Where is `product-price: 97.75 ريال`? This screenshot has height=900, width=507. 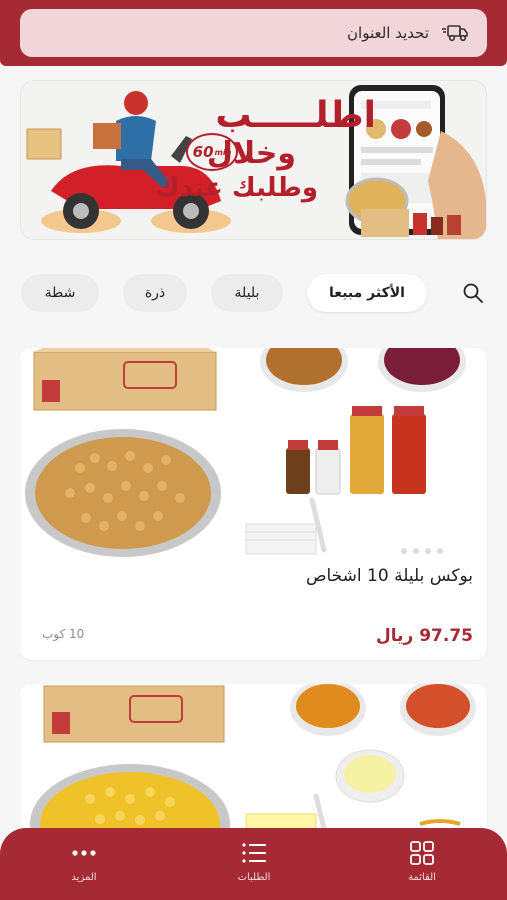
product-price: 97.75 ريال is located at coordinates (424, 636).